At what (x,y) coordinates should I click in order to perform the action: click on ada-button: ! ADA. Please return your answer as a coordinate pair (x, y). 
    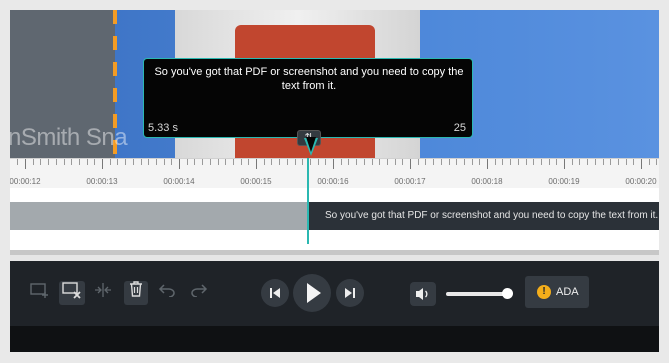
    Looking at the image, I should click on (557, 292).